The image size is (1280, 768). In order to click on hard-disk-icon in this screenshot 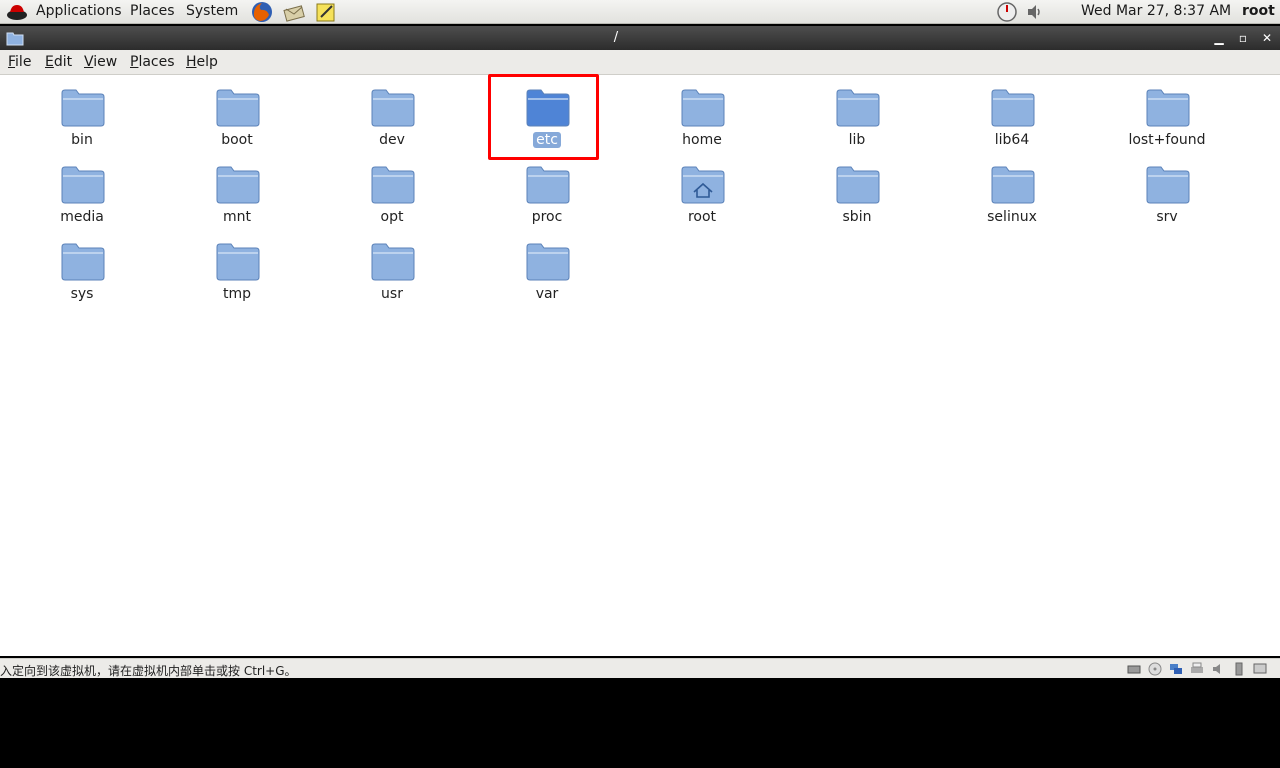, I will do `click(1134, 669)`.